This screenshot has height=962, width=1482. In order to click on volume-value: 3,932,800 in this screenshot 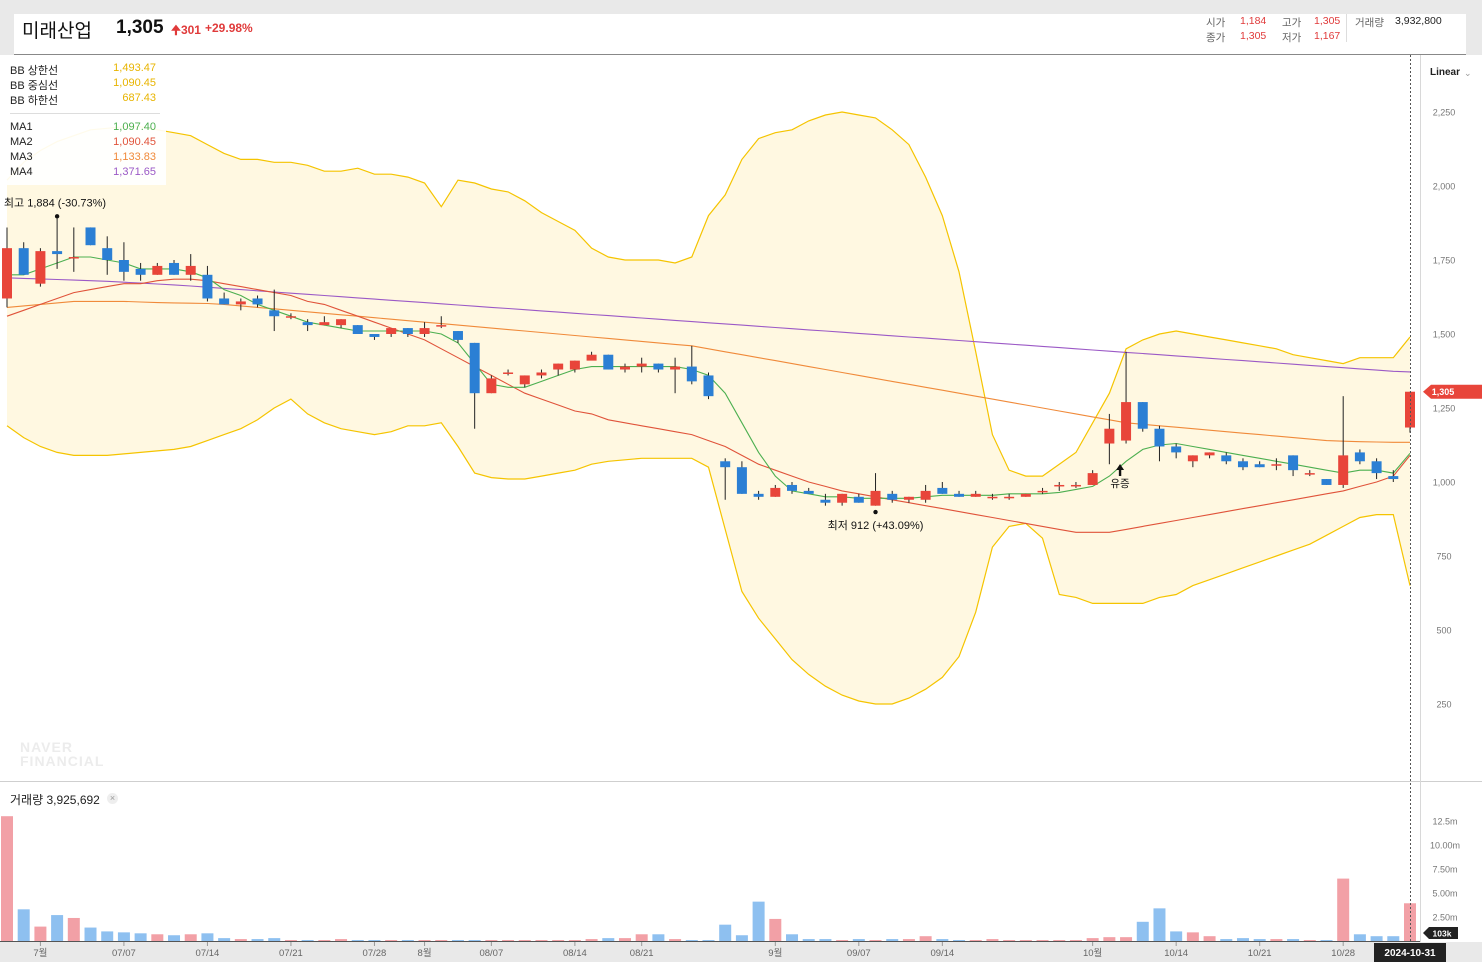, I will do `click(1418, 21)`.